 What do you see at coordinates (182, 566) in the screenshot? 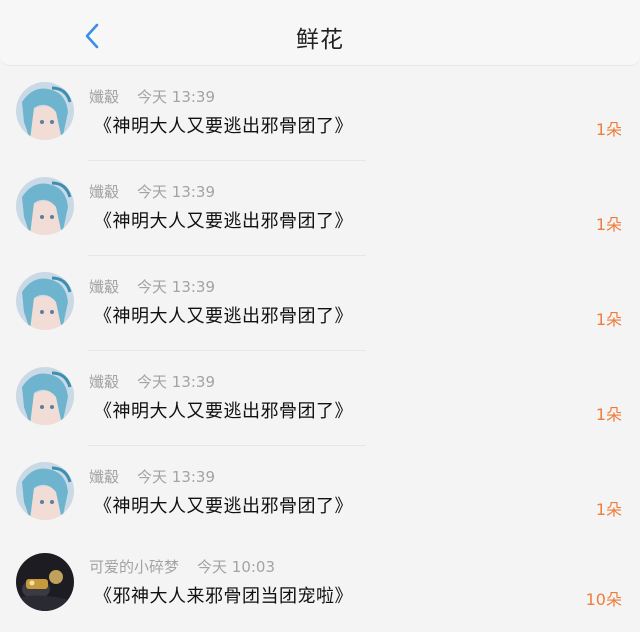
I see `item-meta: 可爱的小碎梦 今天 10:03` at bounding box center [182, 566].